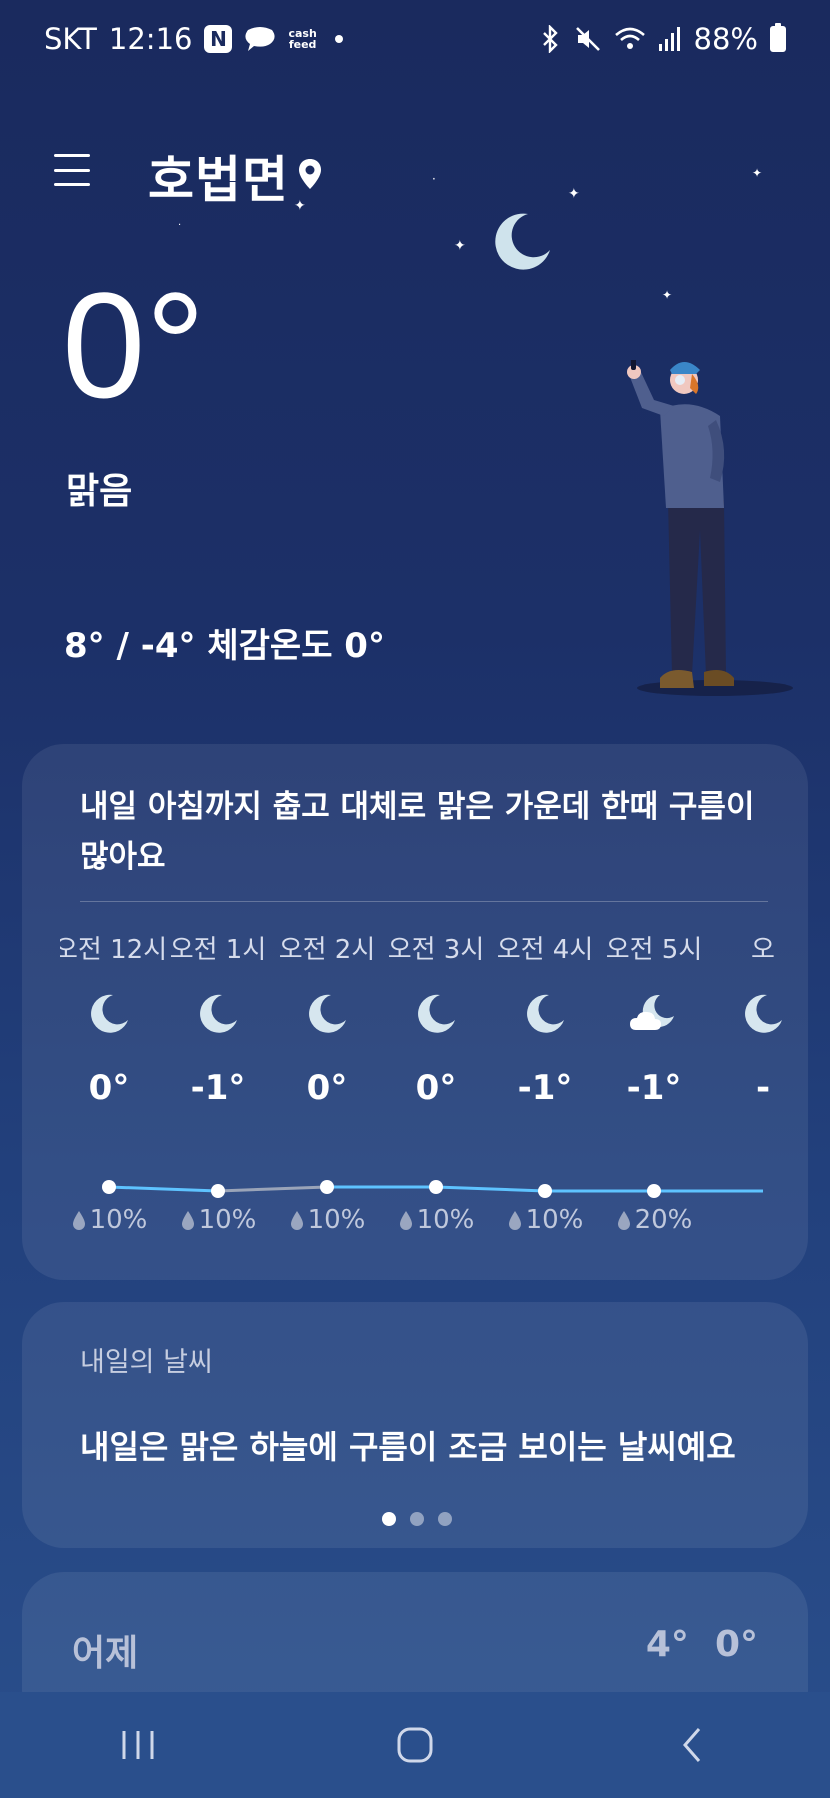 The width and height of the screenshot is (830, 1798). What do you see at coordinates (224, 646) in the screenshot?
I see `high-low-feels-like: 8° / -4° 체감온도 0°` at bounding box center [224, 646].